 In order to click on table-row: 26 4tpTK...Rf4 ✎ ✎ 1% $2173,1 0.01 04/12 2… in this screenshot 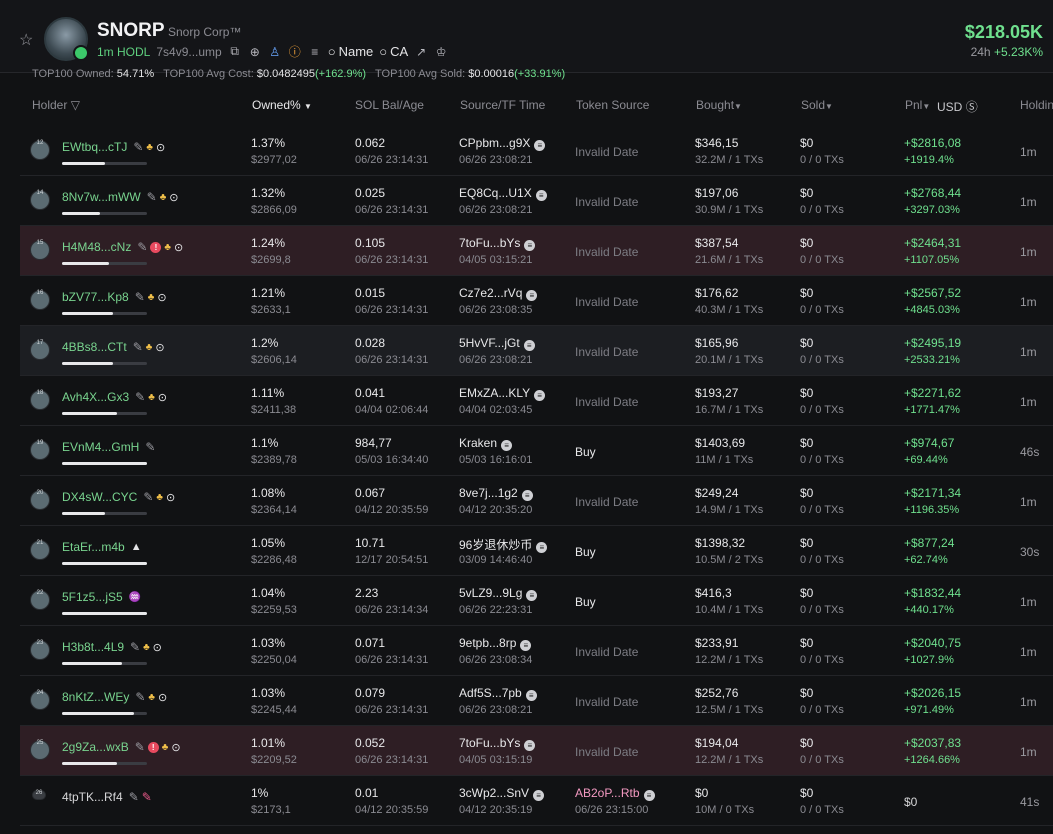, I will do `click(536, 801)`.